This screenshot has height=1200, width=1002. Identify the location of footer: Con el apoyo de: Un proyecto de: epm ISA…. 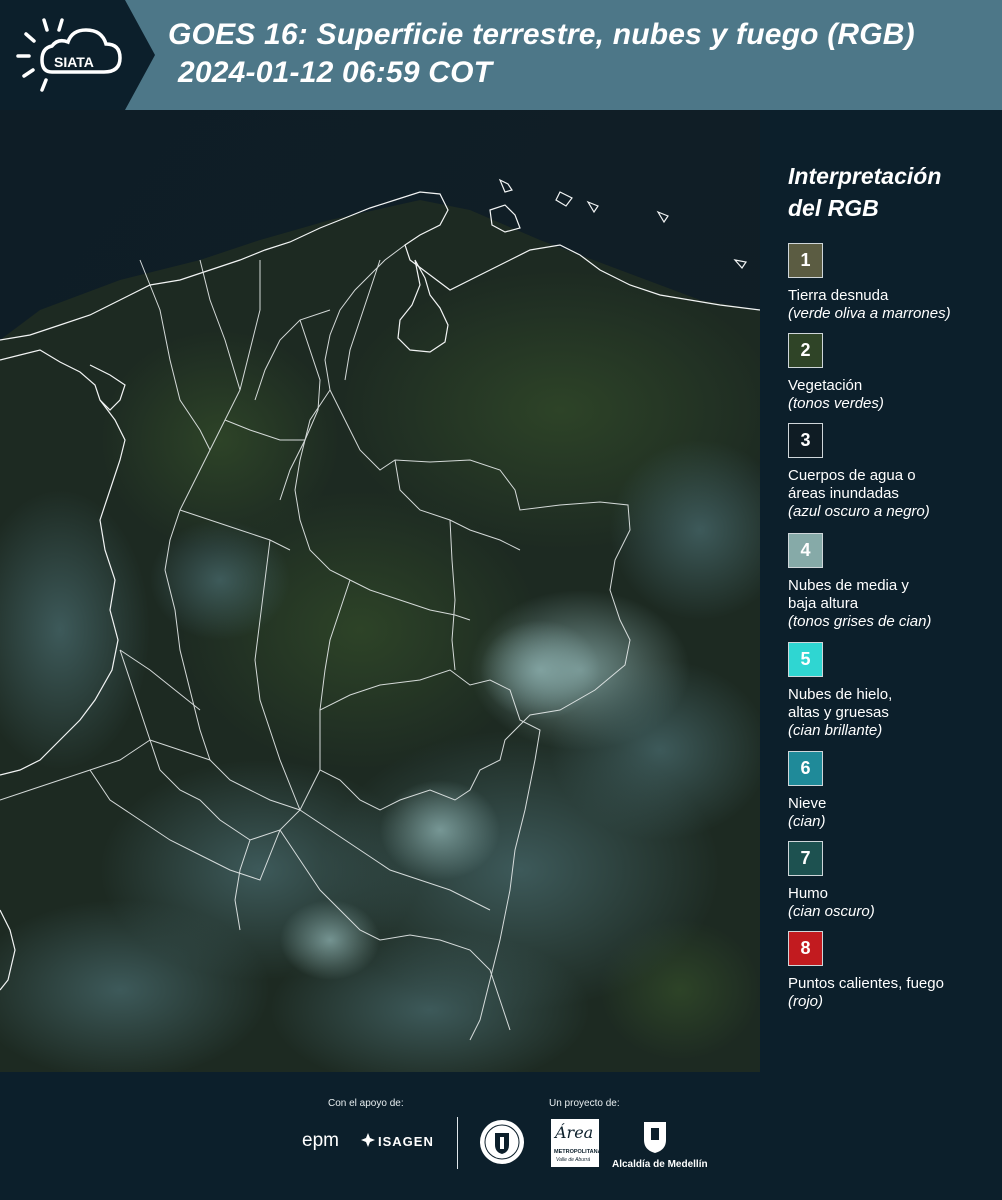
(501, 1136).